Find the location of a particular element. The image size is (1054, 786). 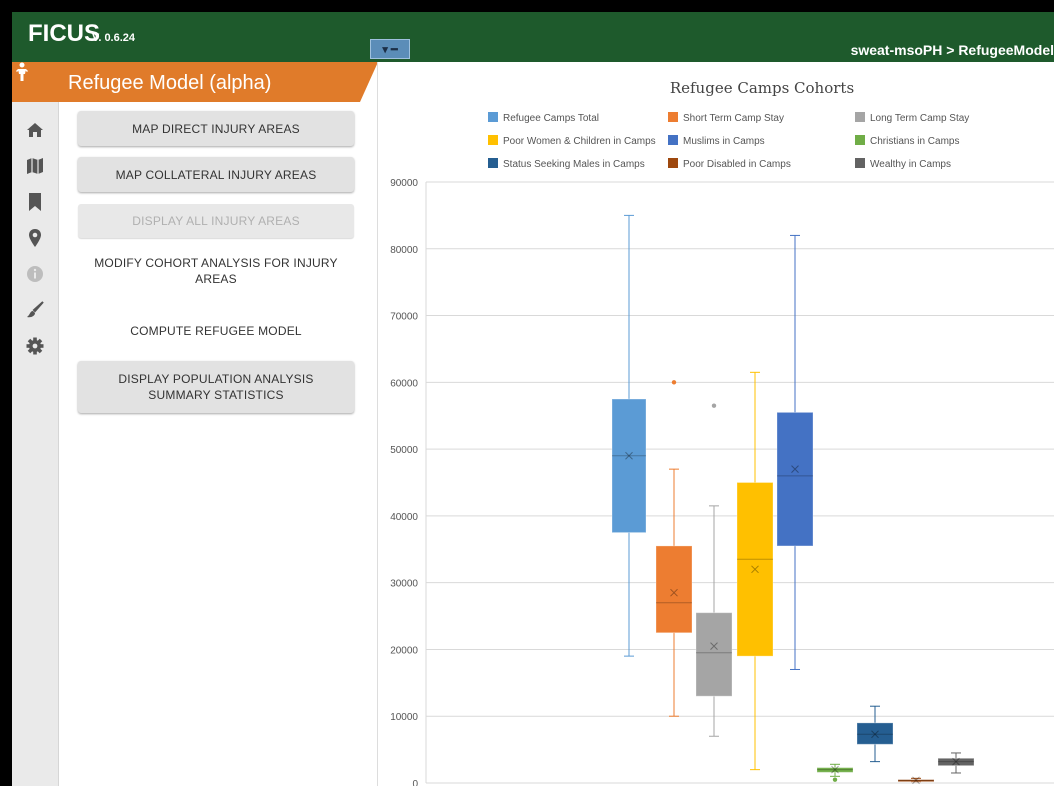

brush-icon is located at coordinates (35, 310).